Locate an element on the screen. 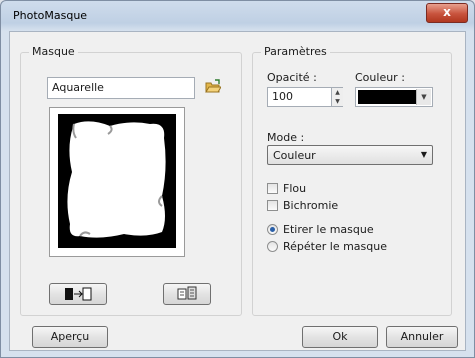 The height and width of the screenshot is (358, 475). masque-group-label: Masque is located at coordinates (53, 51).